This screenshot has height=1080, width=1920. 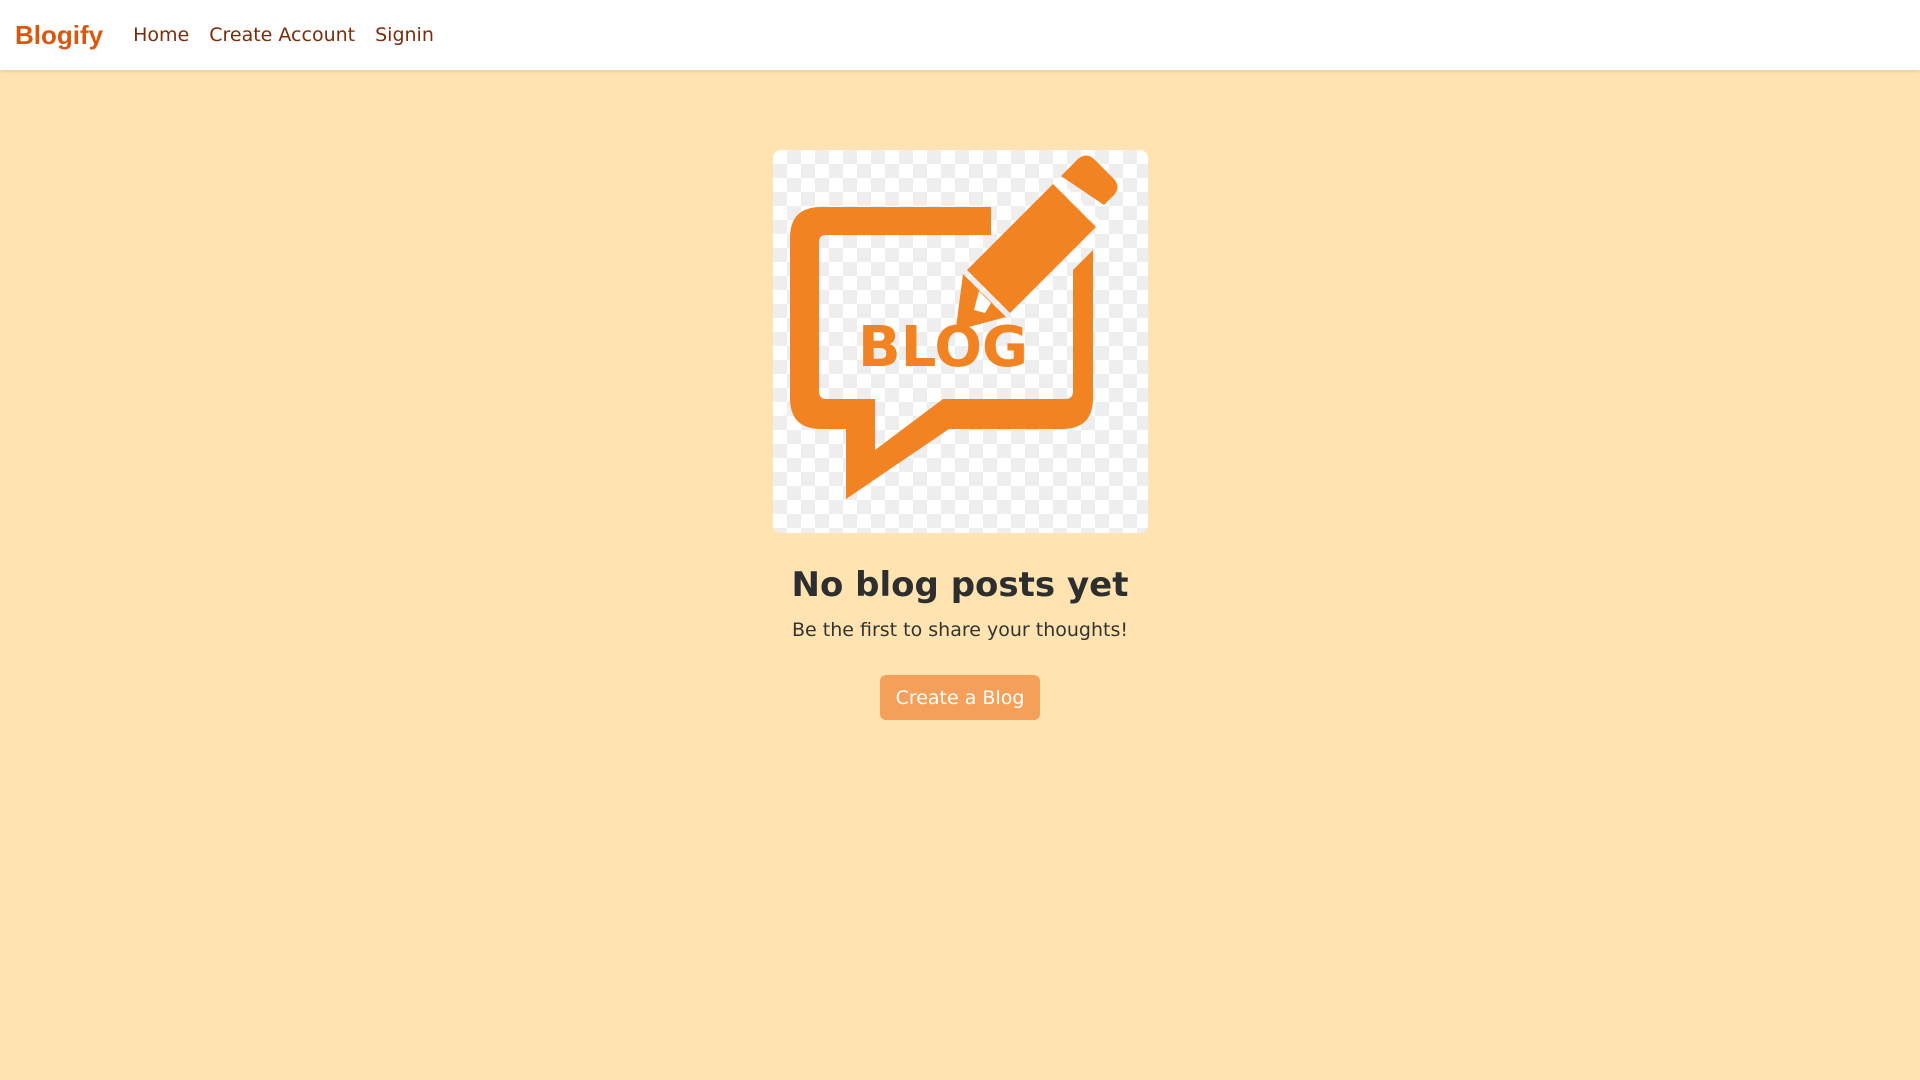 What do you see at coordinates (960, 697) in the screenshot?
I see `create-blog-button: Create a Blog` at bounding box center [960, 697].